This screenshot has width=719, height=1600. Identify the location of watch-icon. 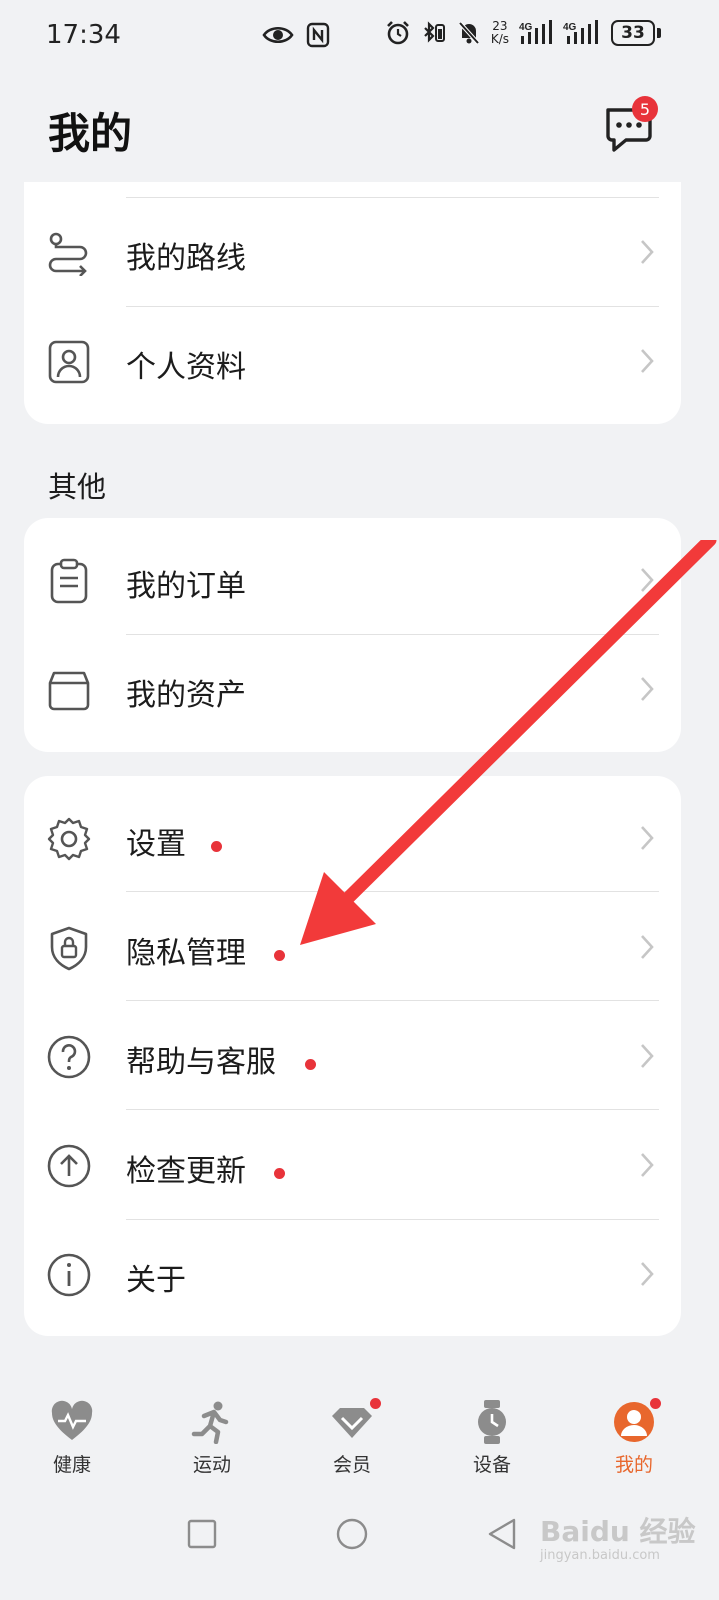
(492, 1422).